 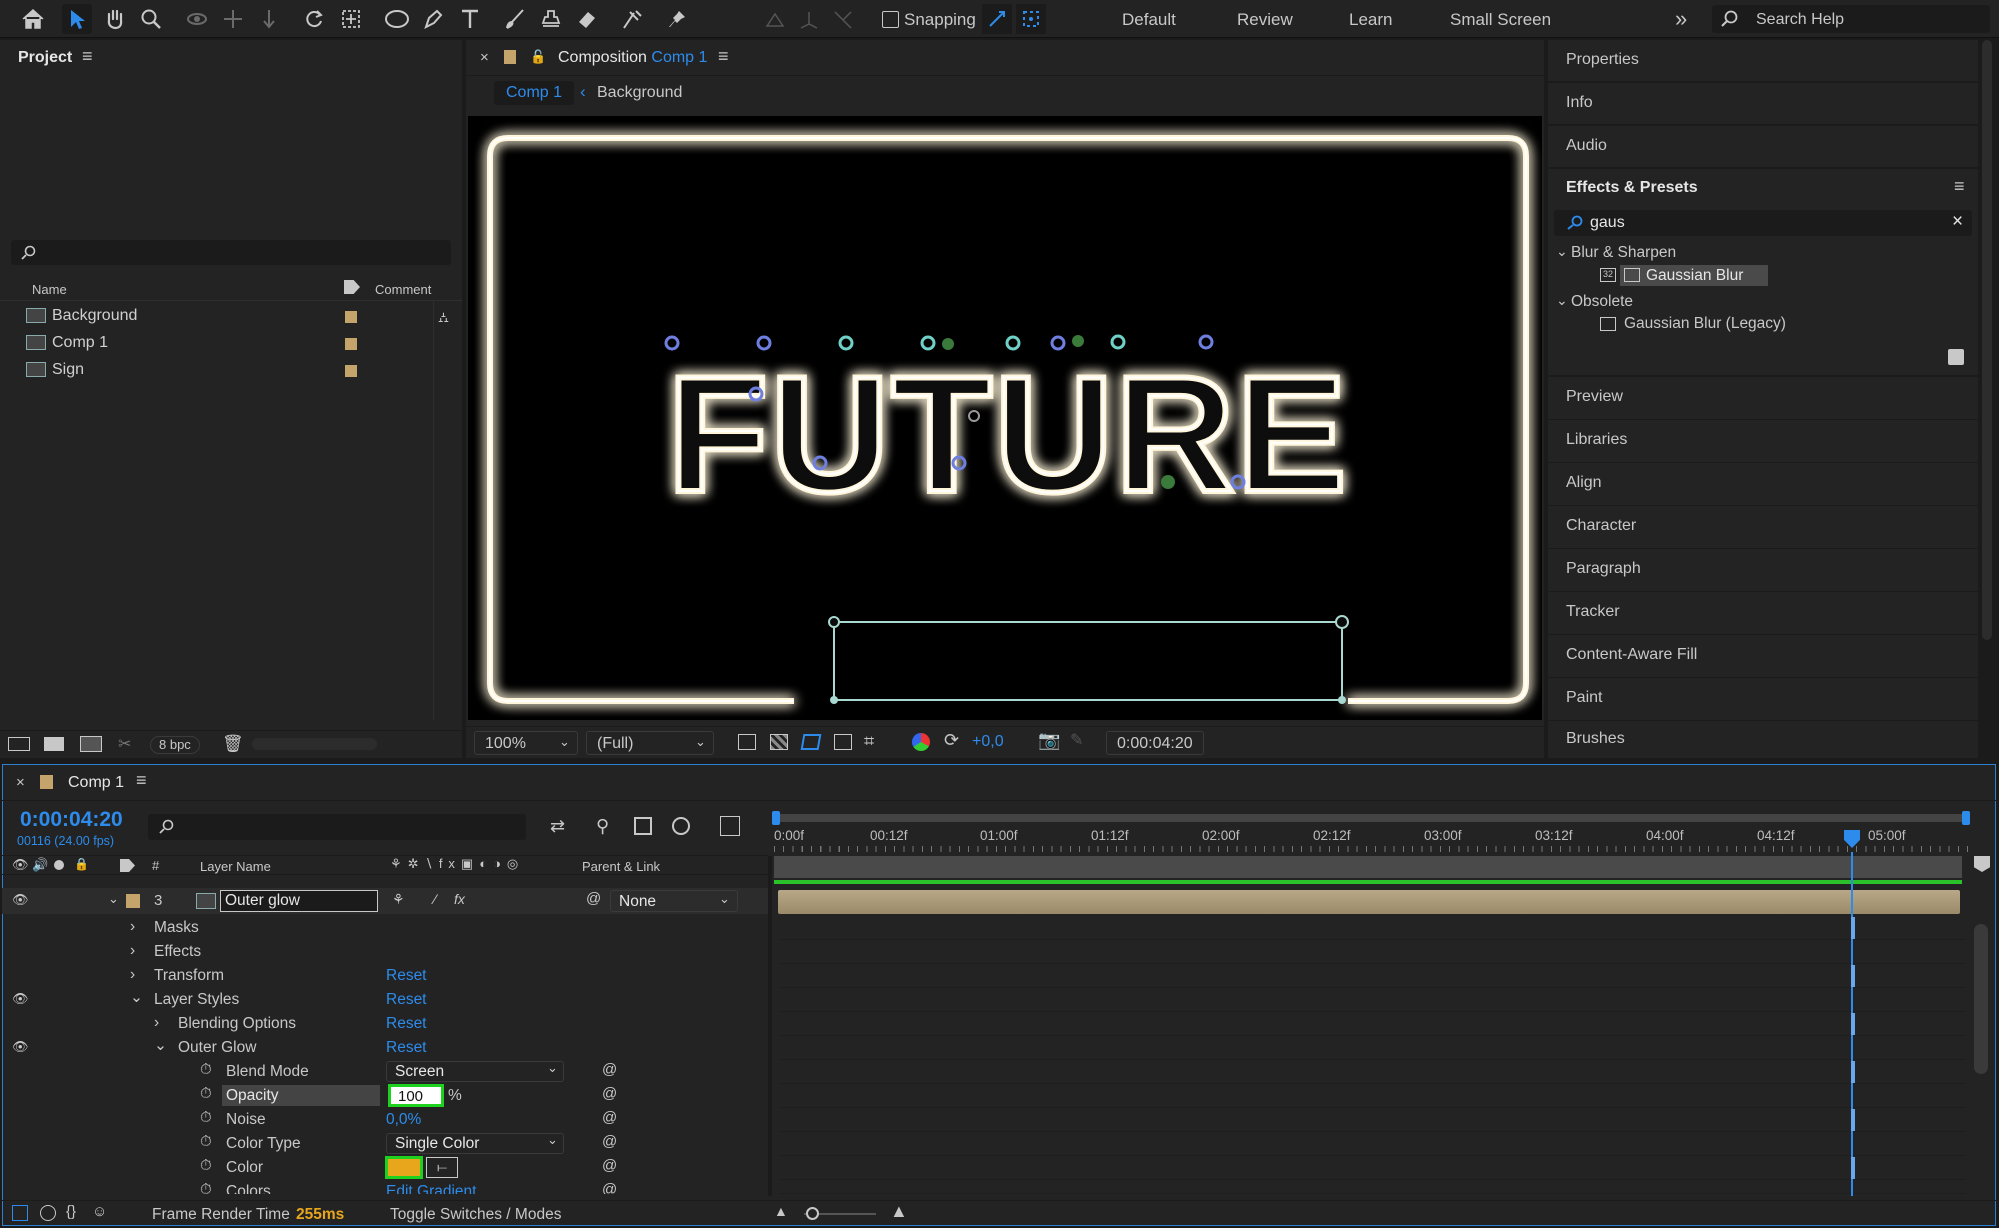 What do you see at coordinates (54, 744) in the screenshot?
I see `new-folder-icon` at bounding box center [54, 744].